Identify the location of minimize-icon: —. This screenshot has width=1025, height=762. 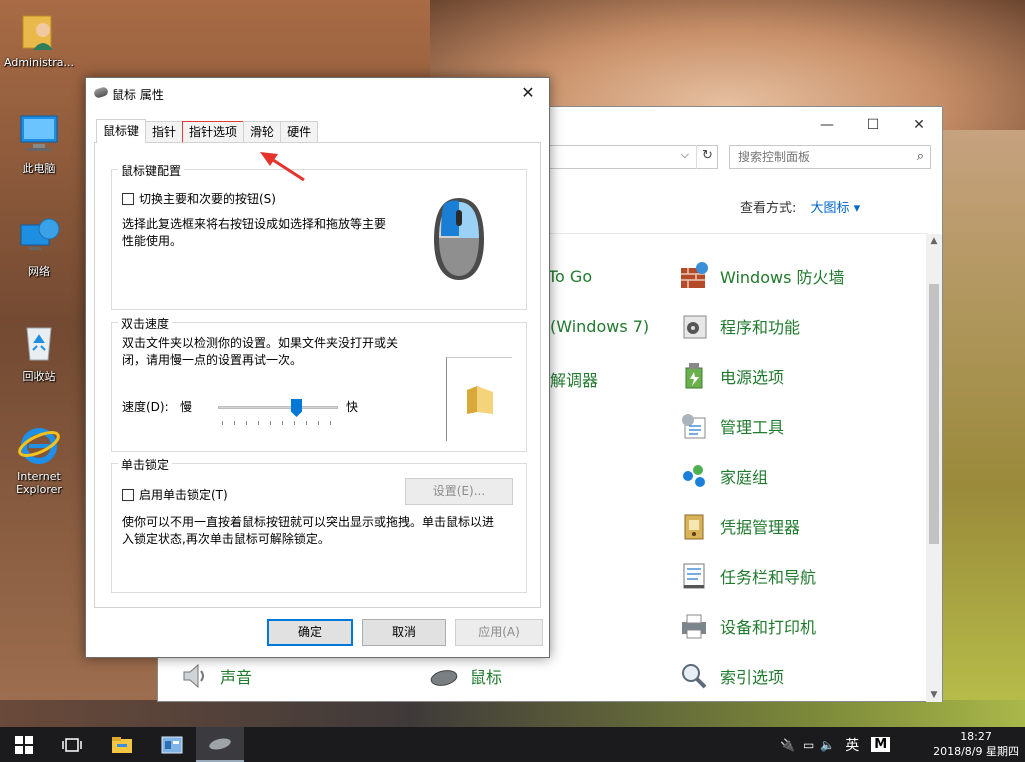
(827, 125).